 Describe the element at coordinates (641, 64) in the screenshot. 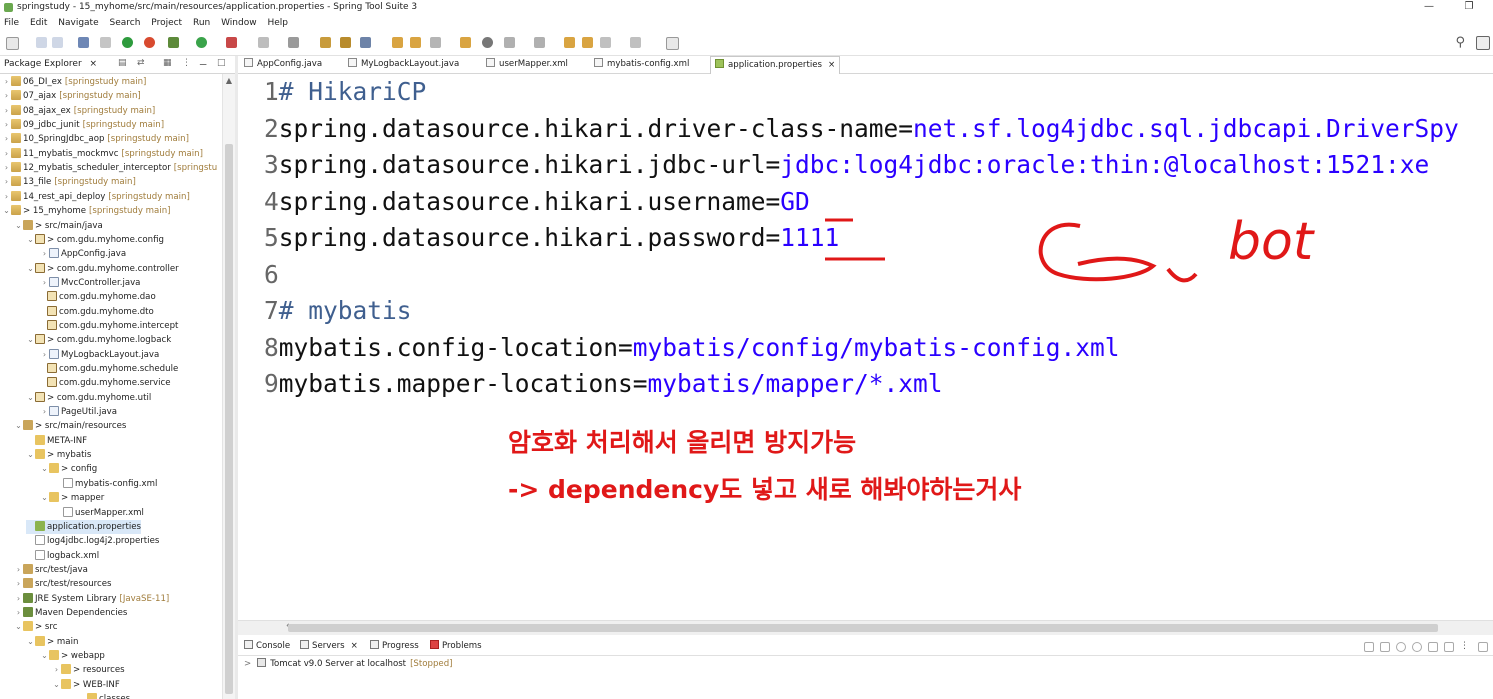

I see `tab-mybatis-config: mybatis-config.xml` at that location.